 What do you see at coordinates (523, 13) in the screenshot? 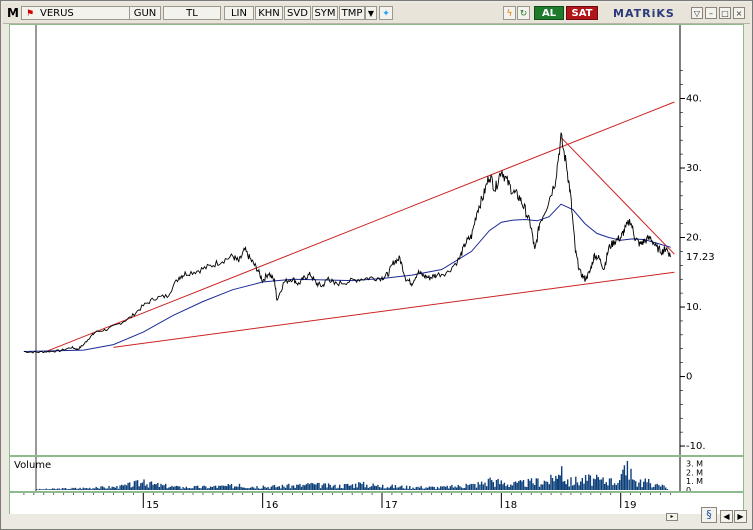
I see `refresh-icon: ↻` at bounding box center [523, 13].